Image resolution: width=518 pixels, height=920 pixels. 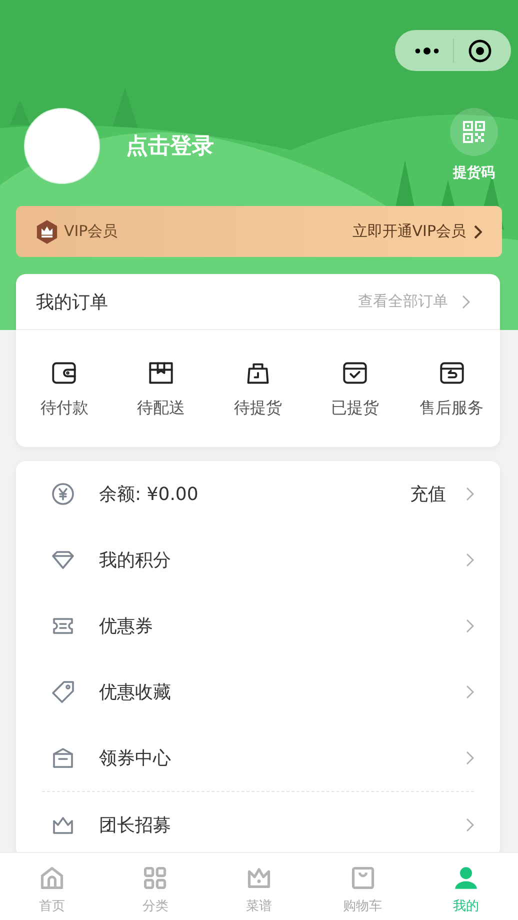 What do you see at coordinates (453, 50) in the screenshot?
I see `capsule-menu` at bounding box center [453, 50].